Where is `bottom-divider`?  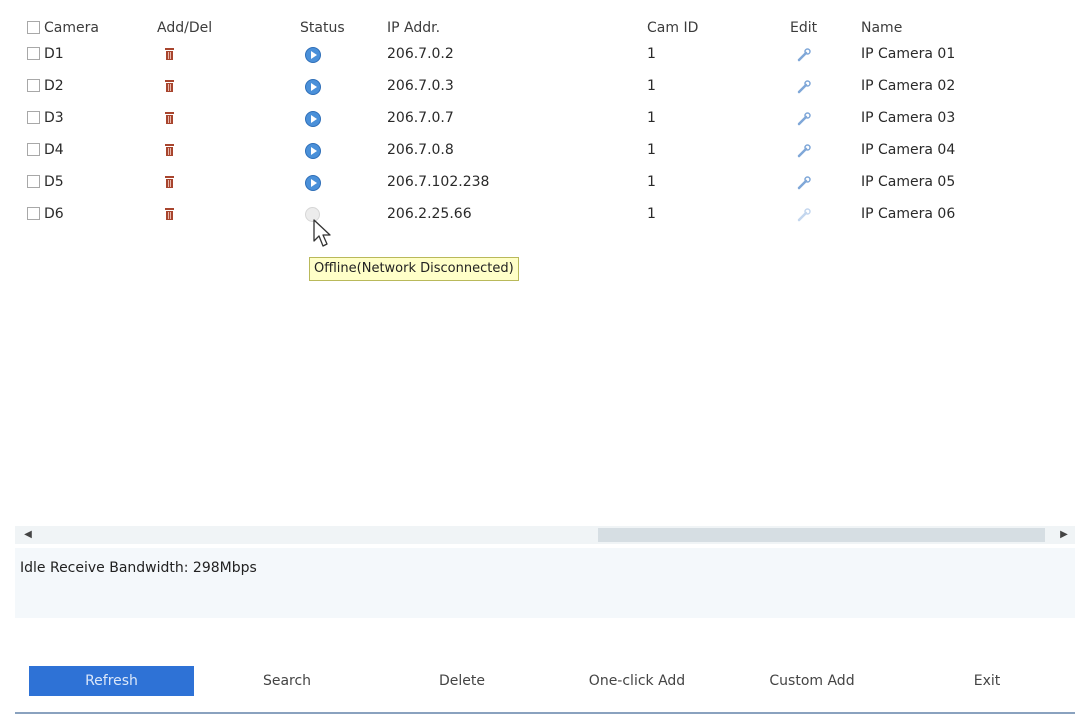 bottom-divider is located at coordinates (545, 713).